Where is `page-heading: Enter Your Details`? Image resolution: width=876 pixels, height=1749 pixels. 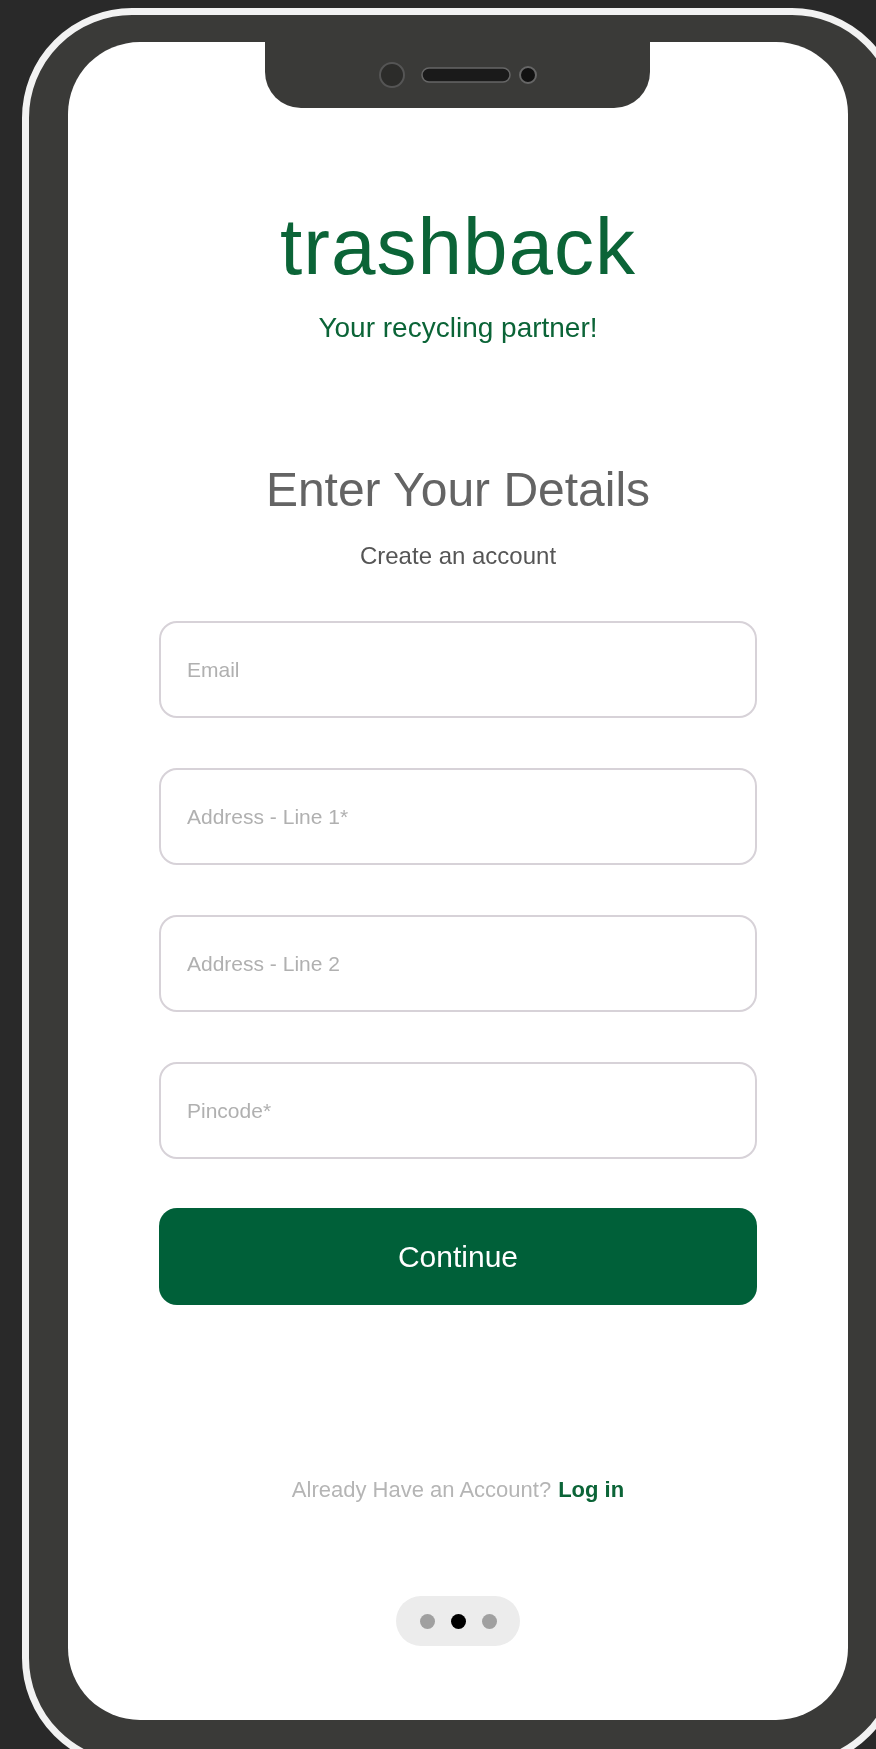 page-heading: Enter Your Details is located at coordinates (458, 490).